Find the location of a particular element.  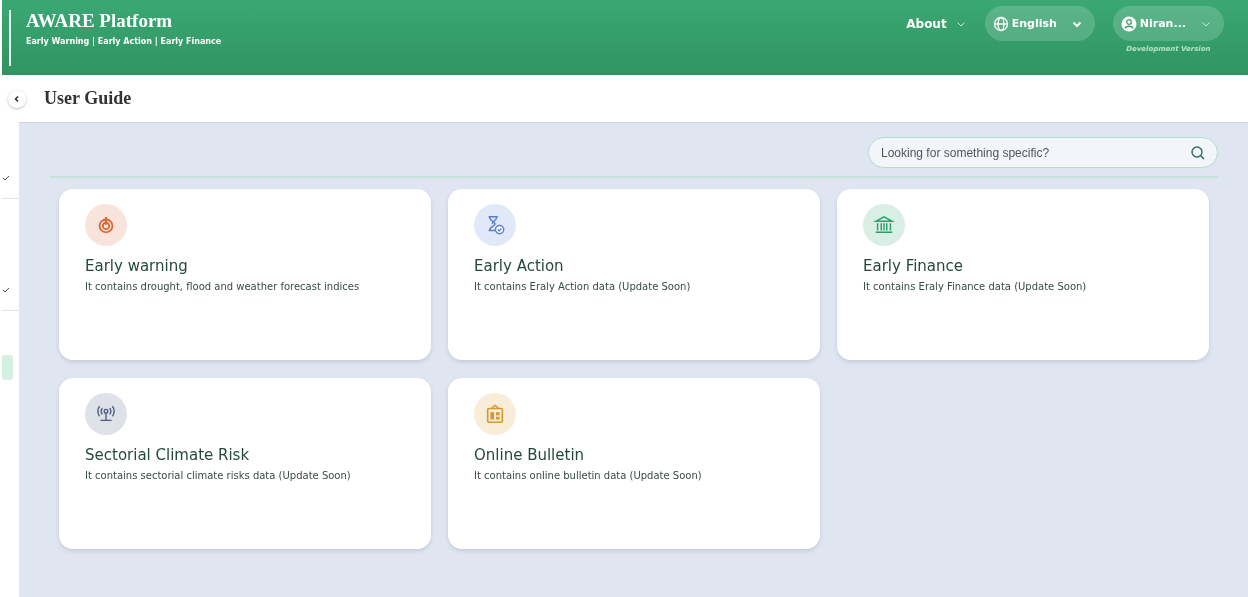

card-title: Early Finance is located at coordinates (914, 266).